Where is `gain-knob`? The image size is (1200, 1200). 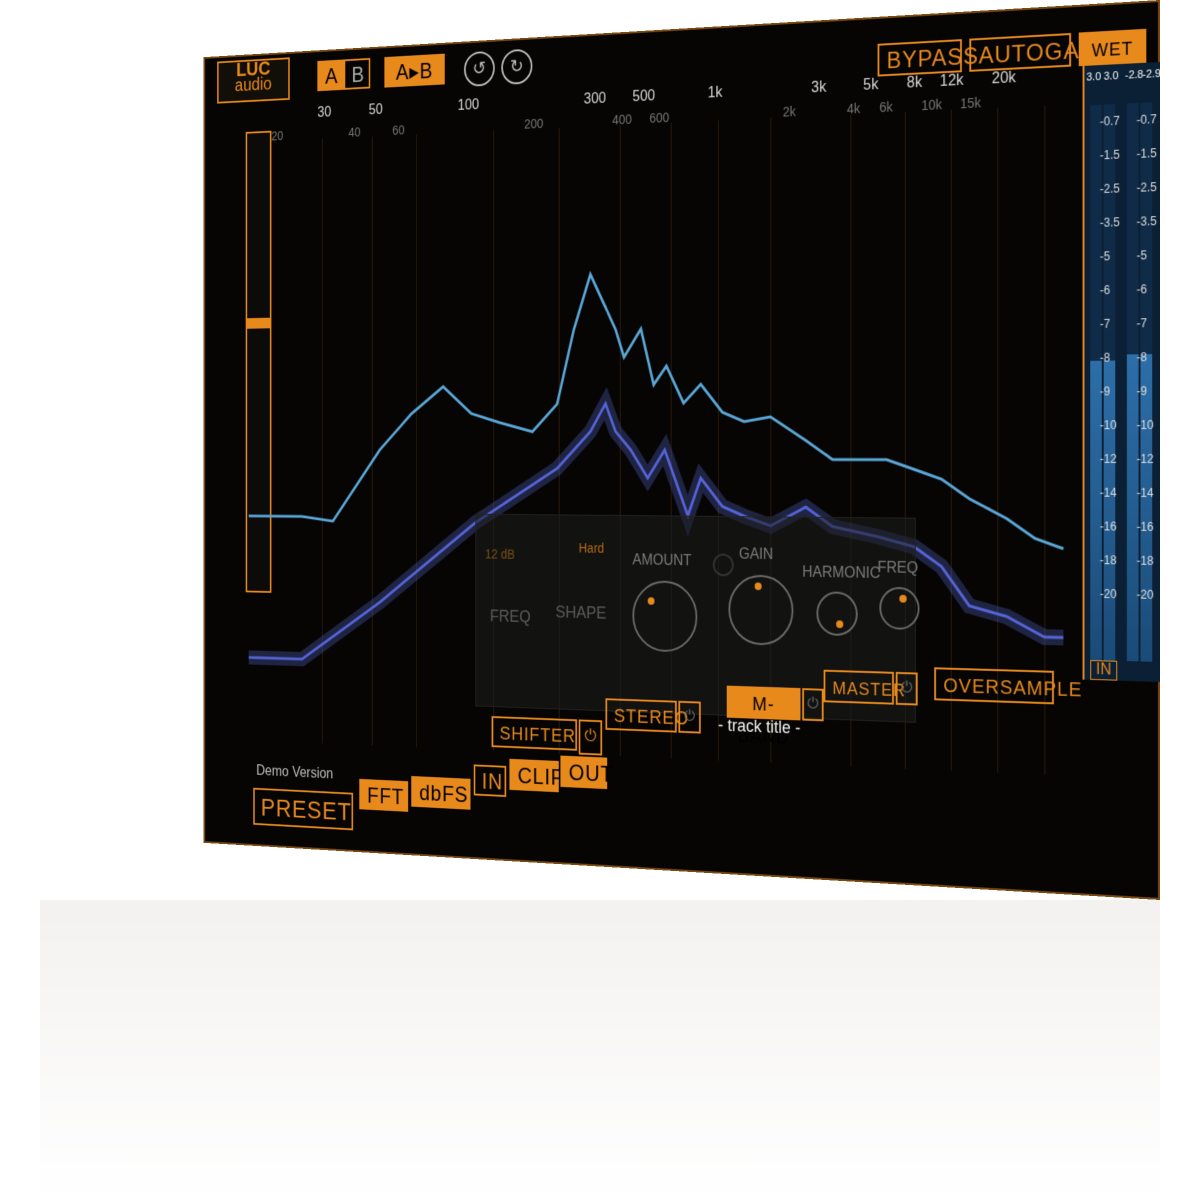
gain-knob is located at coordinates (761, 610).